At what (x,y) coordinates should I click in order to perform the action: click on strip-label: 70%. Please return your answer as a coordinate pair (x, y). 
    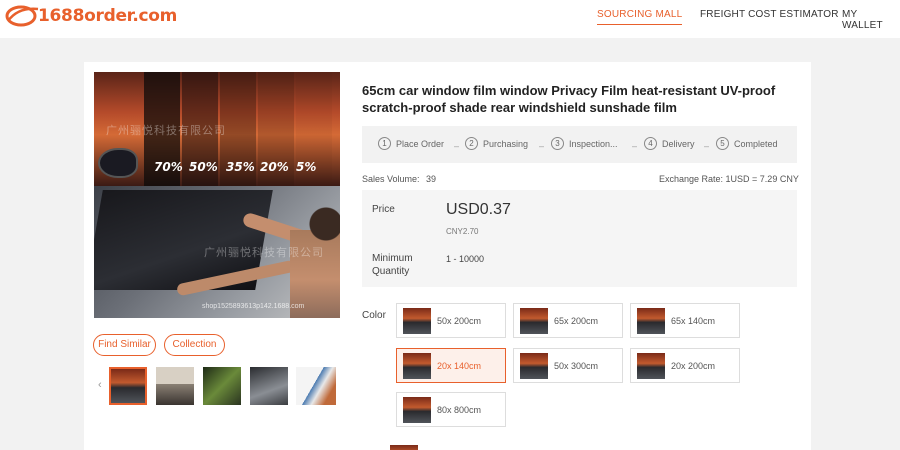
    Looking at the image, I should click on (168, 167).